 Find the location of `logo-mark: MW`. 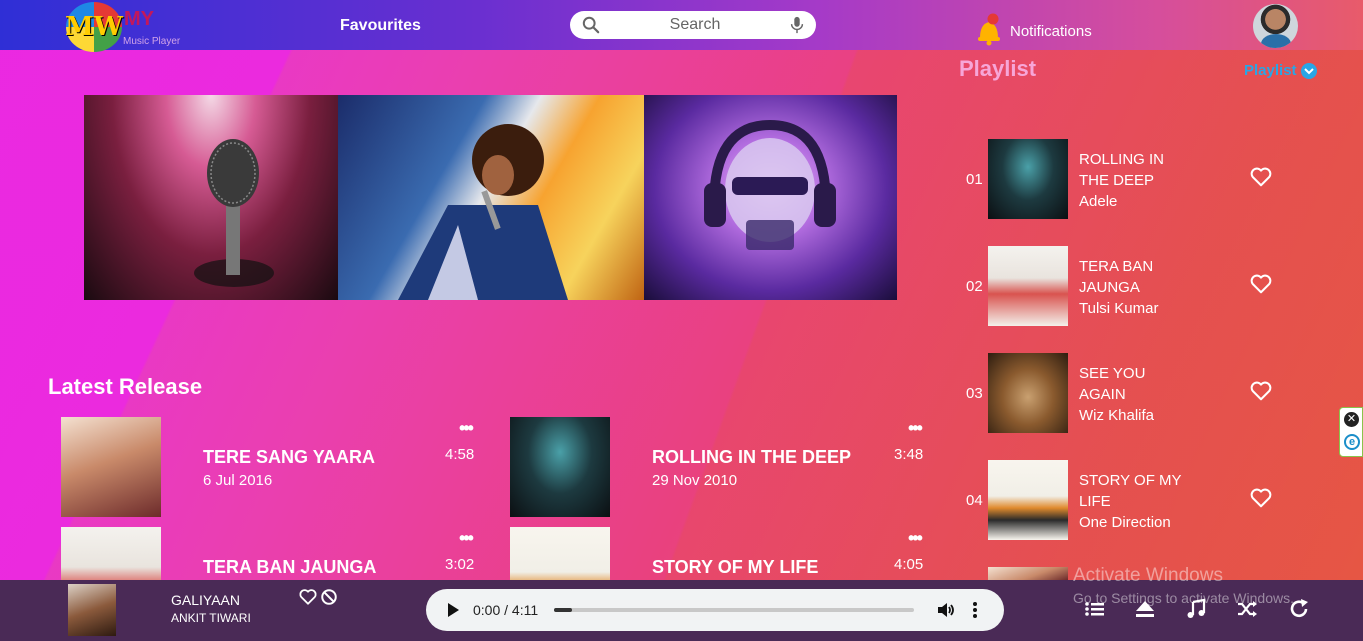

logo-mark: MW is located at coordinates (94, 27).